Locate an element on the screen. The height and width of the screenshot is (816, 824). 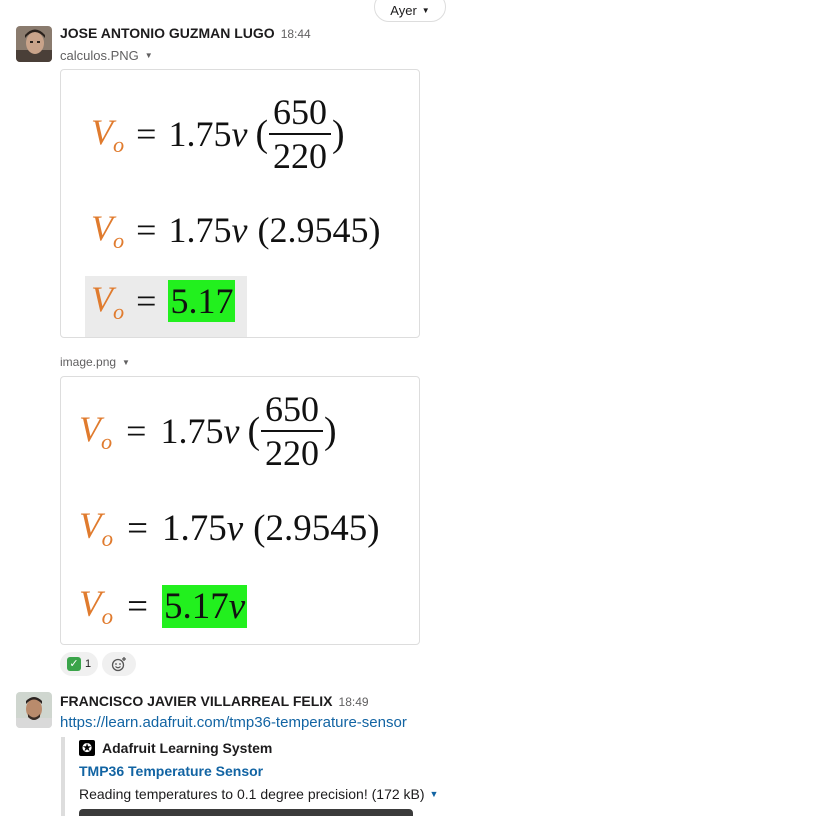
adafruit-star-icon: ✪ is located at coordinates (87, 748).